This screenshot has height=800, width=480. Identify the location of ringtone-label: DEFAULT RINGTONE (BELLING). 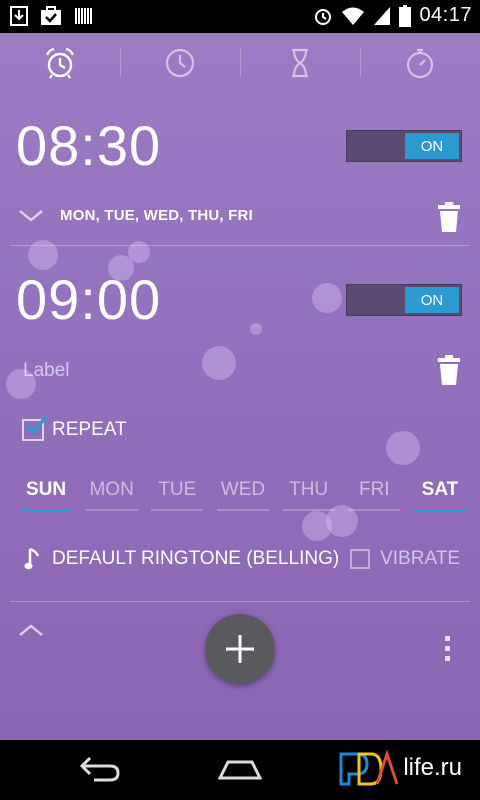
(196, 558).